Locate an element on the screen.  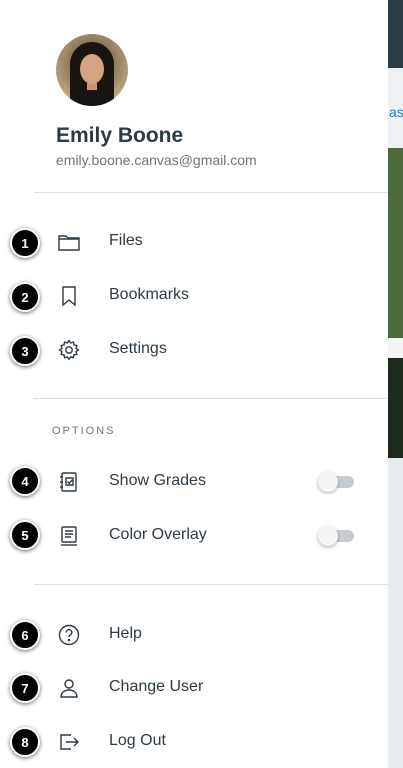
background-link-text: as is located at coordinates (396, 112).